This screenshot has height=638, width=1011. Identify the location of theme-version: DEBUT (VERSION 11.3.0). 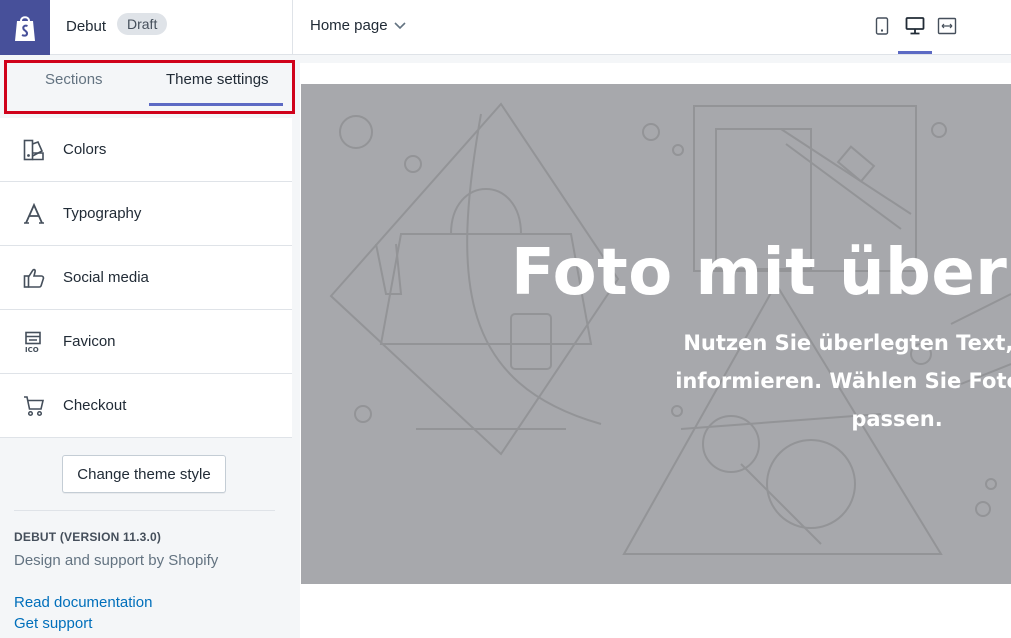
(88, 537).